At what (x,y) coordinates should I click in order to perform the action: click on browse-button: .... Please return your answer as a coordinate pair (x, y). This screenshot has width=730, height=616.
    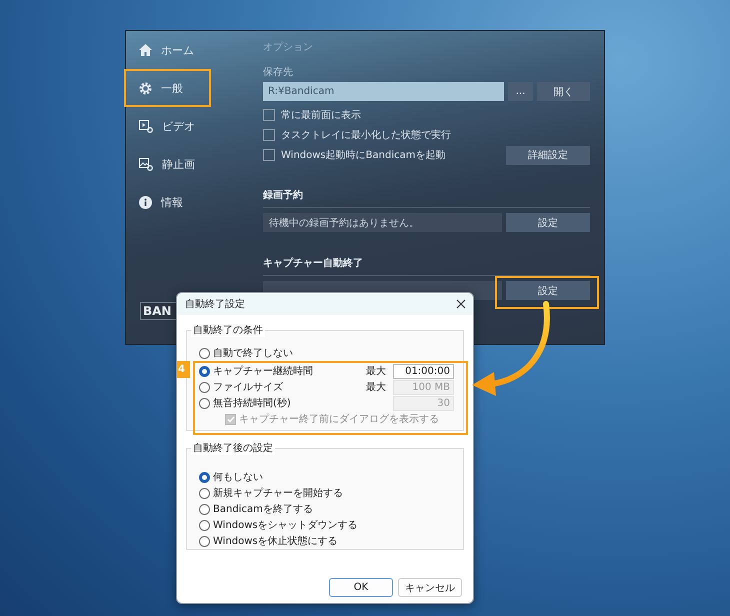
    Looking at the image, I should click on (520, 91).